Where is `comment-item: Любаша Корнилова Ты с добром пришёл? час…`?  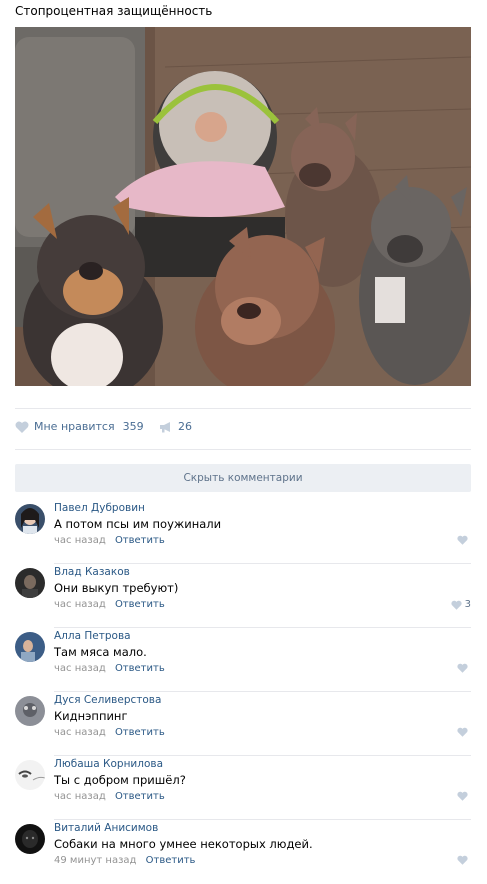 comment-item: Любаша Корнилова Ты с добром пришёл? час… is located at coordinates (243, 788).